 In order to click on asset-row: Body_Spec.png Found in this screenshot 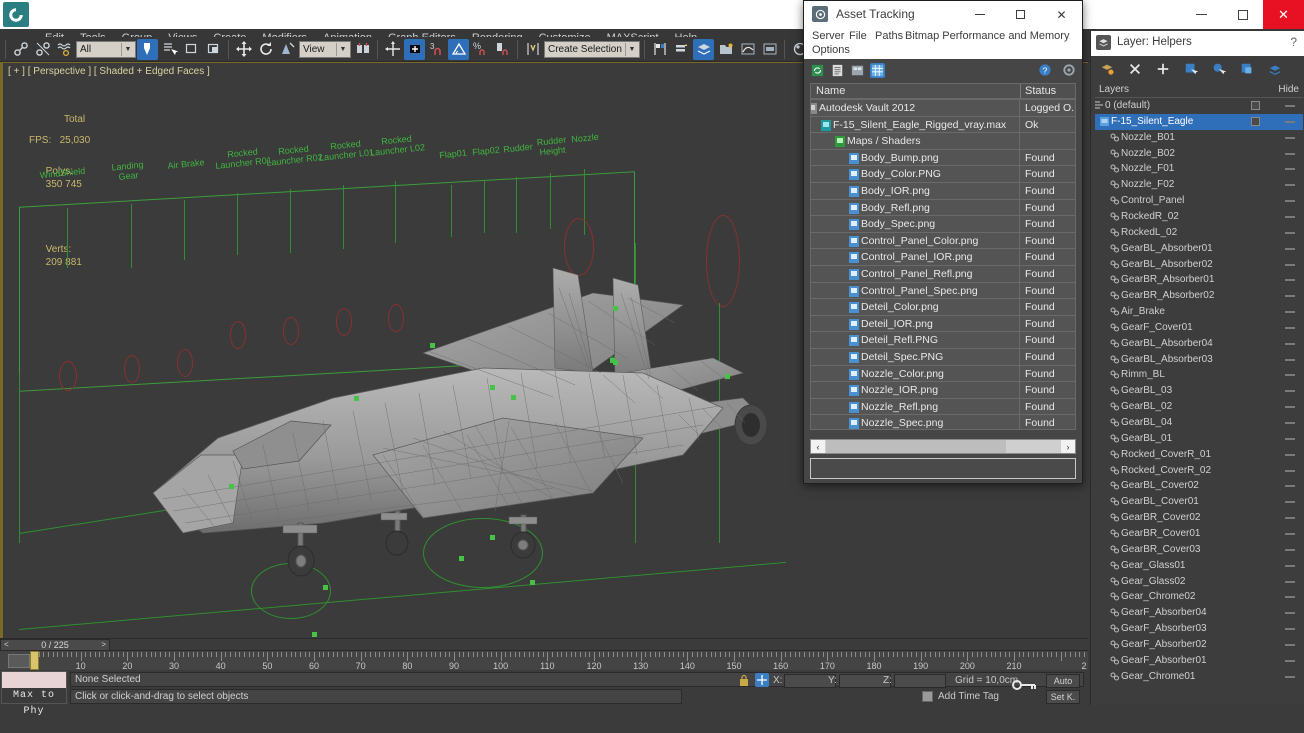, I will do `click(943, 225)`.